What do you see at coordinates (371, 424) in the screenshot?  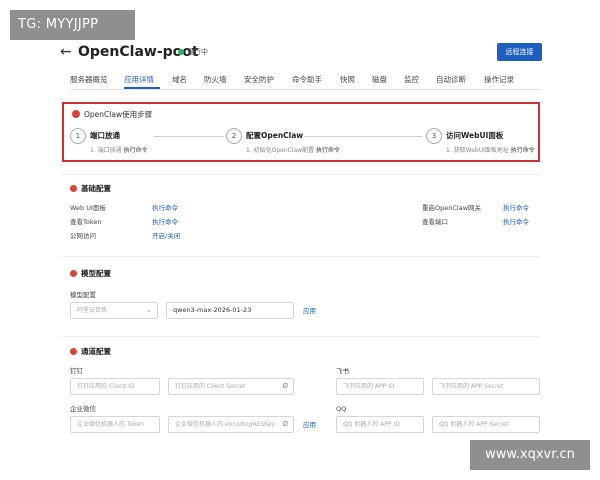 I see `qq-app-id-placeholder: QQ 机器人的 APP ID` at bounding box center [371, 424].